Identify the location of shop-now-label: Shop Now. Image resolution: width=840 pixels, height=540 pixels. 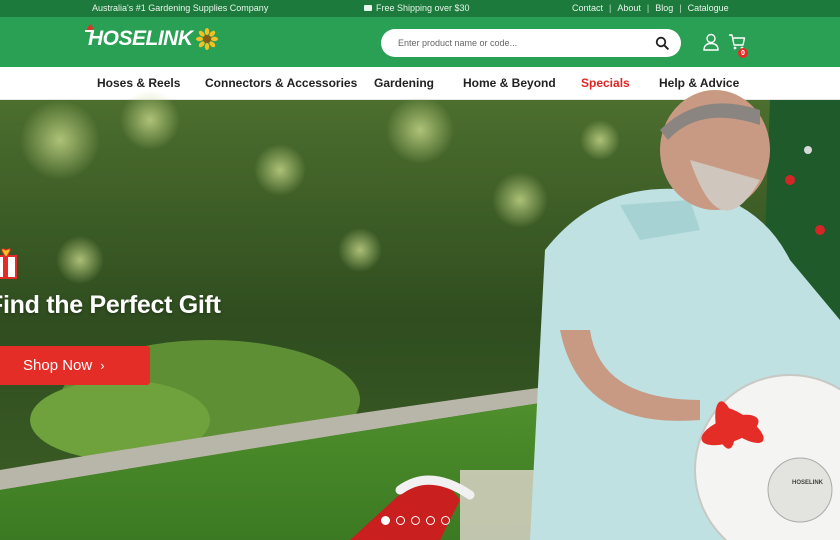
(58, 365).